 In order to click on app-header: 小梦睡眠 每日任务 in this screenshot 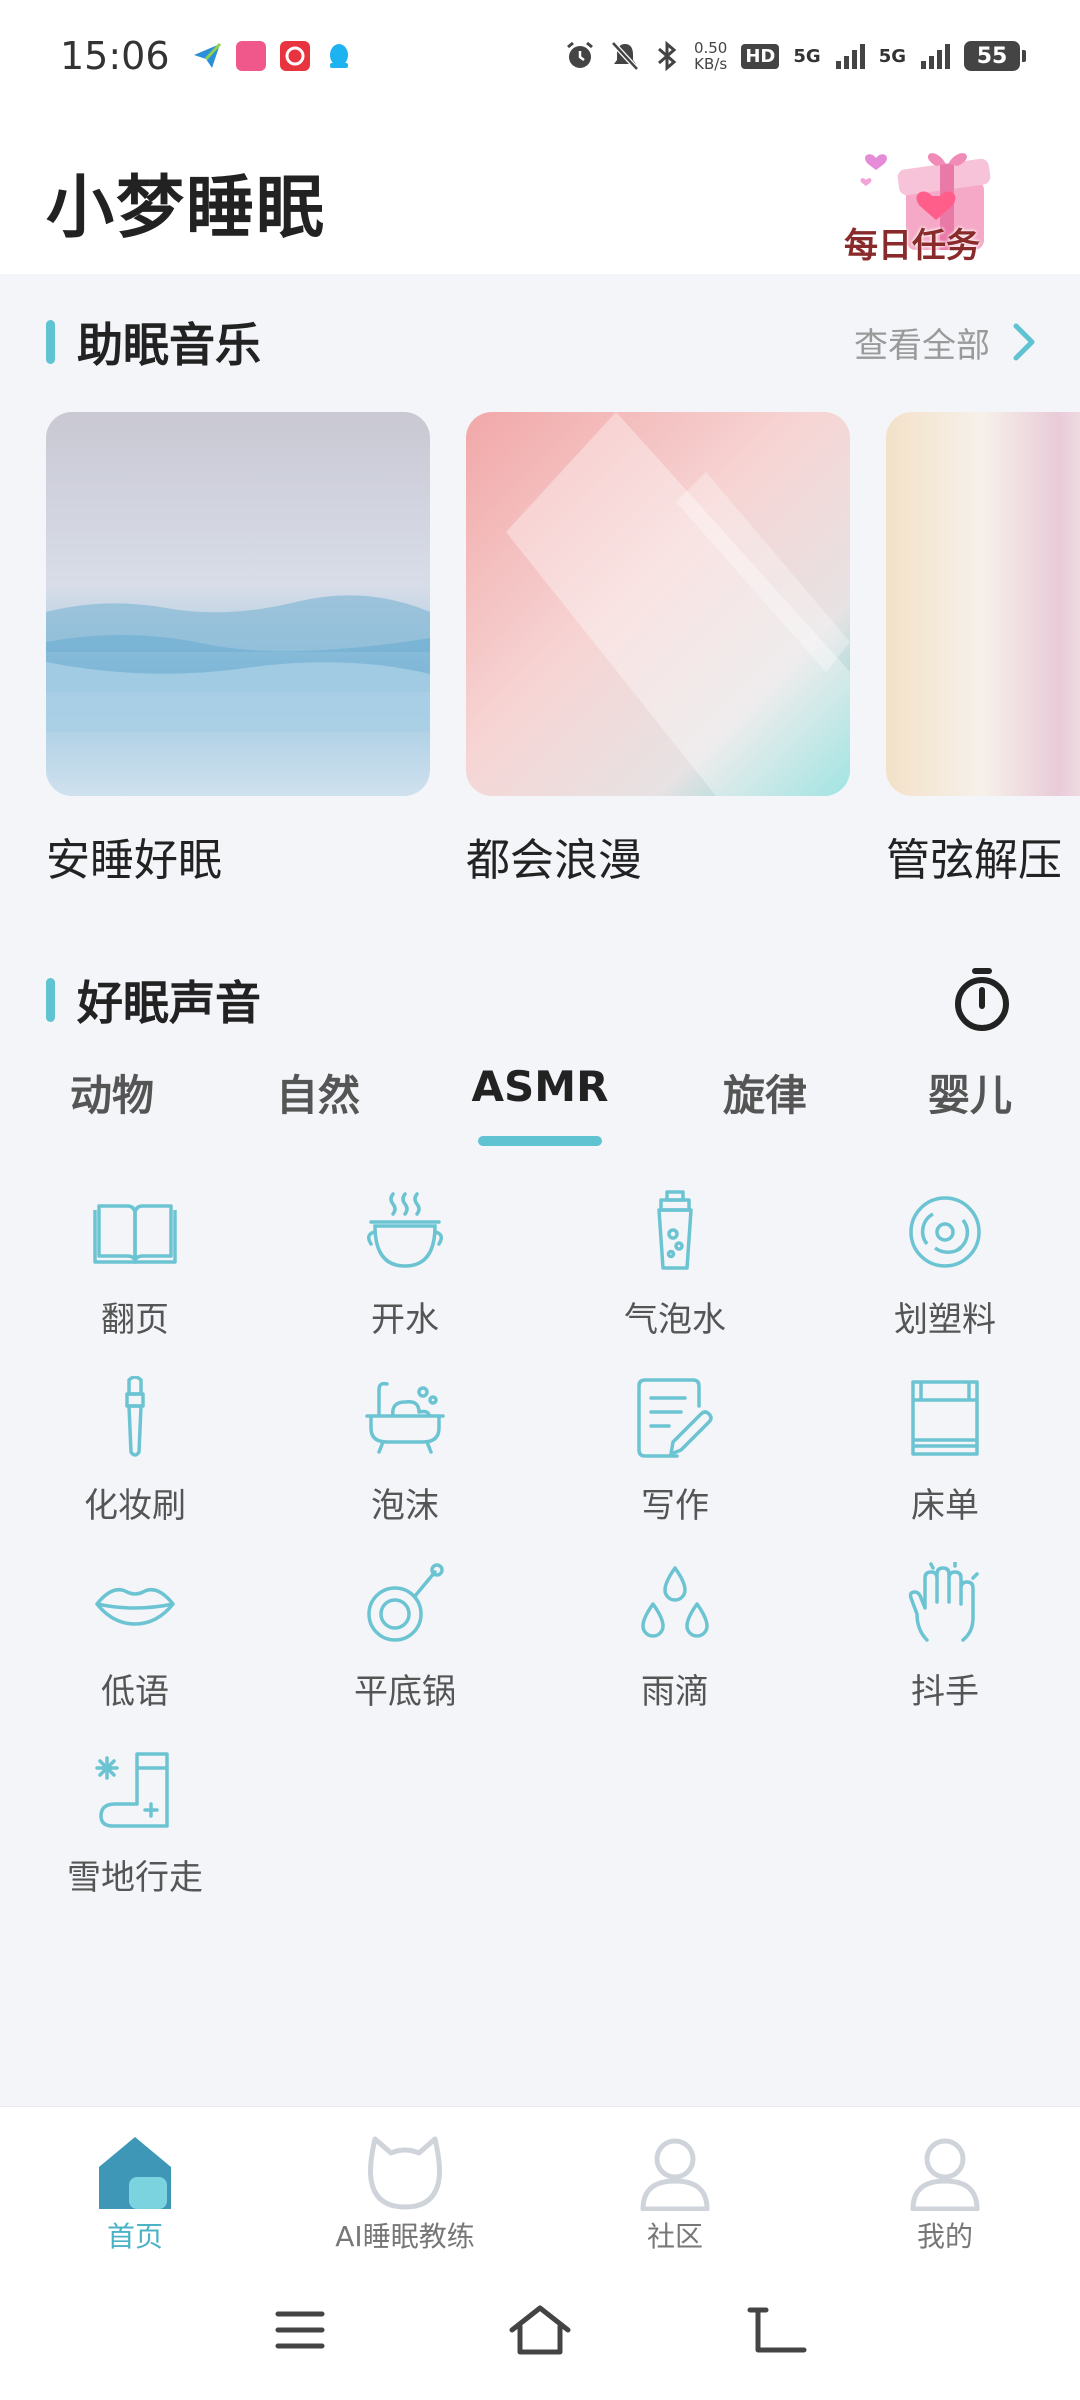, I will do `click(540, 193)`.